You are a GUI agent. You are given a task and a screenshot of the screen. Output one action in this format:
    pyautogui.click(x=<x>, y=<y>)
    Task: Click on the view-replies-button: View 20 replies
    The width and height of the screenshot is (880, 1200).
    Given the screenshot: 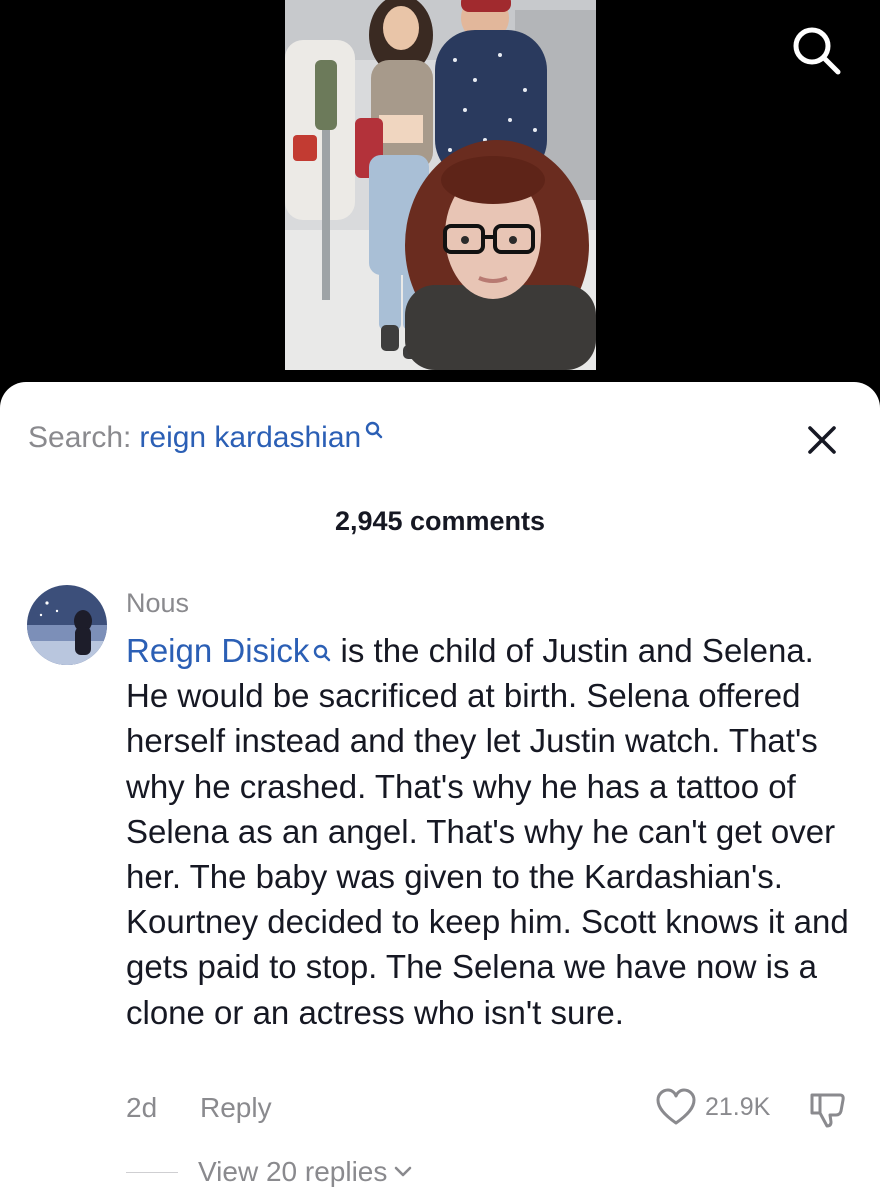 What is the action you would take?
    pyautogui.click(x=305, y=1172)
    